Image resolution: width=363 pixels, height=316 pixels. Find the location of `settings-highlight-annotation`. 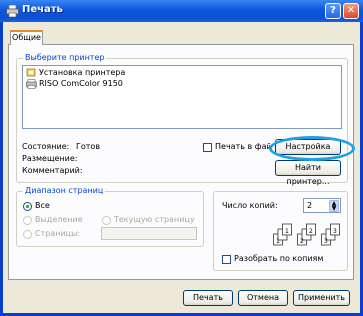

settings-highlight-annotation is located at coordinates (312, 148).